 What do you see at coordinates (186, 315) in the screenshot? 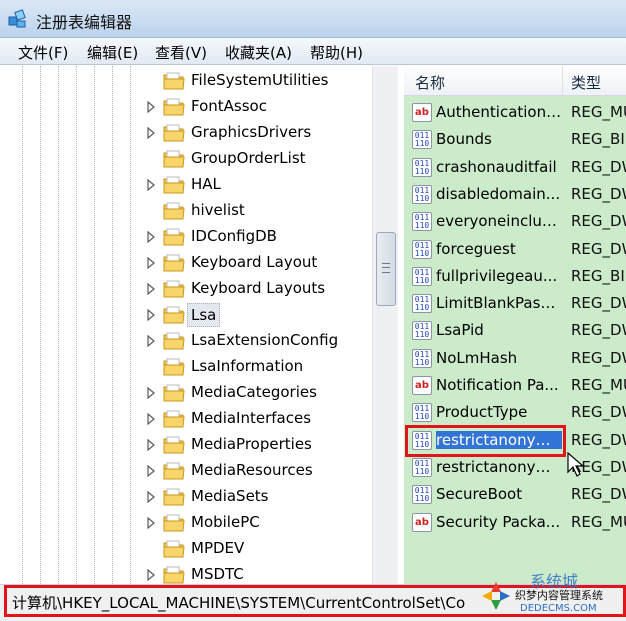
I see `tree-item-selected: Lsa` at bounding box center [186, 315].